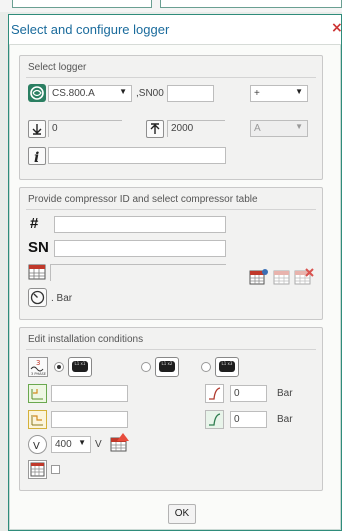  Describe the element at coordinates (38, 247) in the screenshot. I see `sn-label: SN` at that location.